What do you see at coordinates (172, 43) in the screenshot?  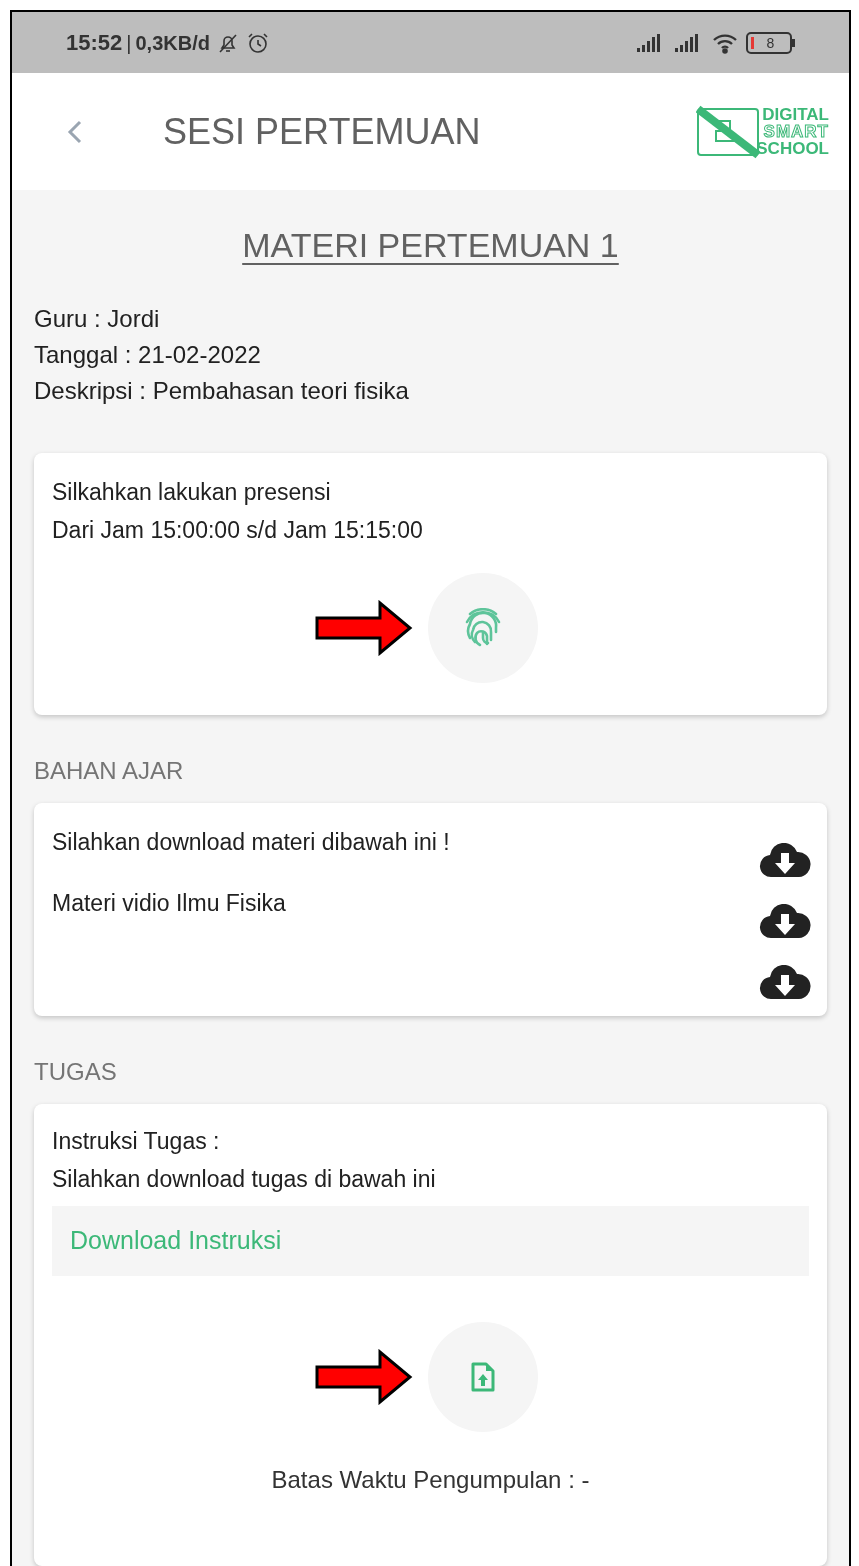 I see `data-rate: 0,3KB/d` at bounding box center [172, 43].